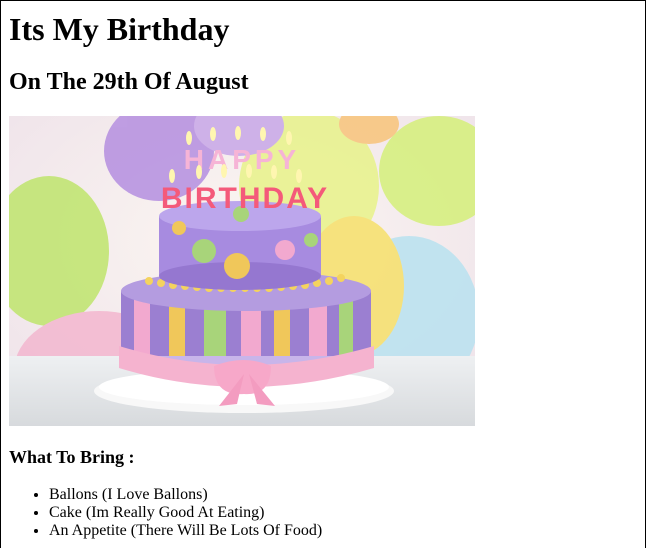 The image size is (646, 548). What do you see at coordinates (129, 82) in the screenshot?
I see `page-subtitle: On The 29th Of August` at bounding box center [129, 82].